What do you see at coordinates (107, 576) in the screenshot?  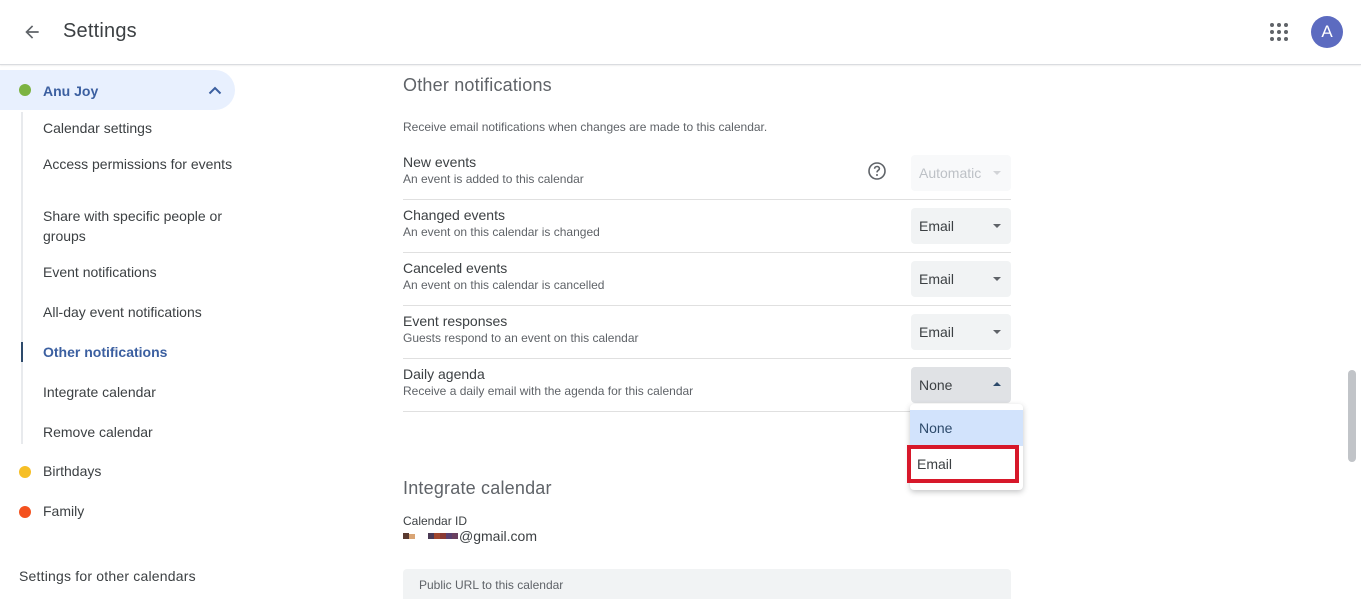 I see `other-calendars-heading: Settings for other calendars` at bounding box center [107, 576].